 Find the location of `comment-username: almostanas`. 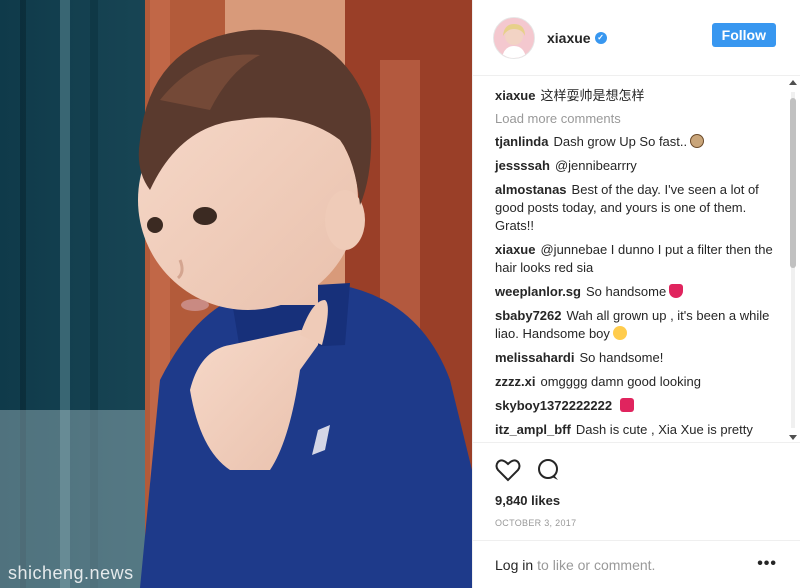

comment-username: almostanas is located at coordinates (531, 189).